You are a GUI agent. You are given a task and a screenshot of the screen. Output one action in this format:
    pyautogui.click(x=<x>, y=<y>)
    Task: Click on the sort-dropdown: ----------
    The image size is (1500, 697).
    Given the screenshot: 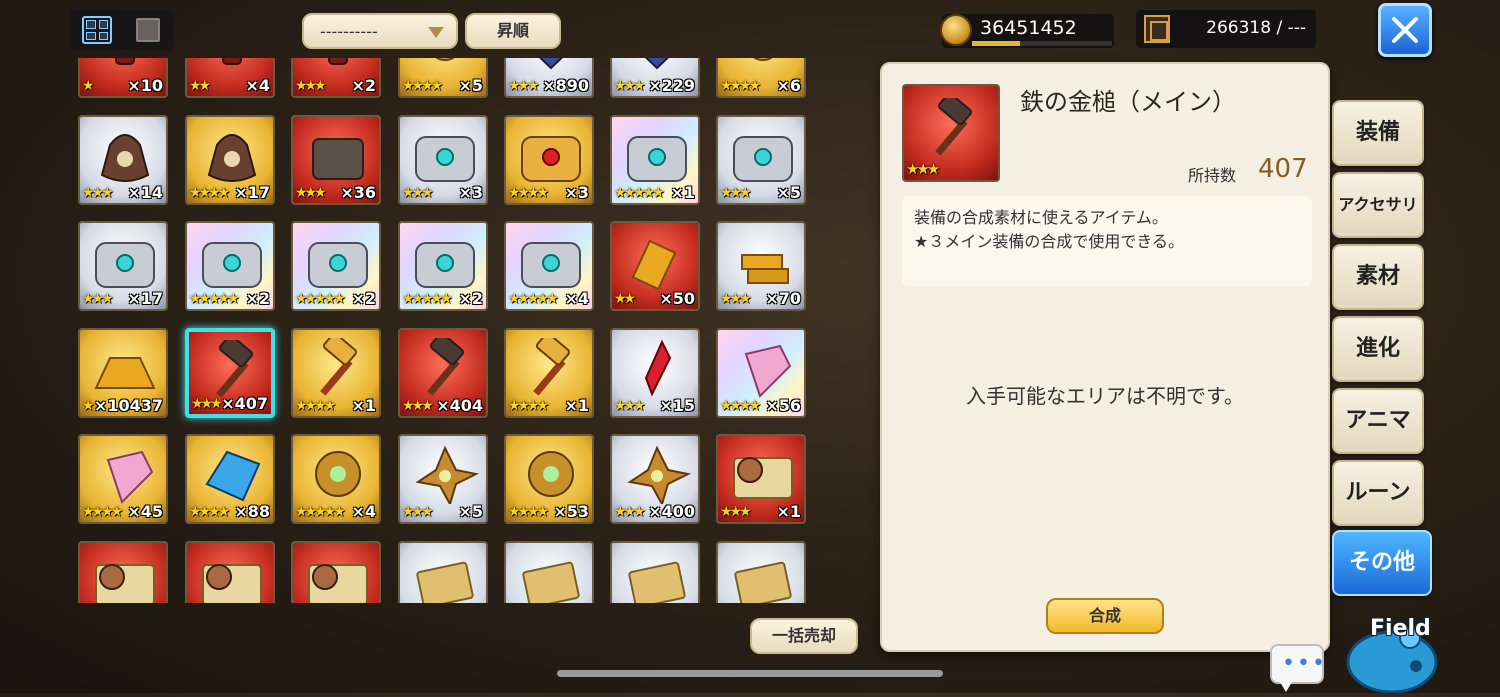 What is the action you would take?
    pyautogui.click(x=380, y=31)
    